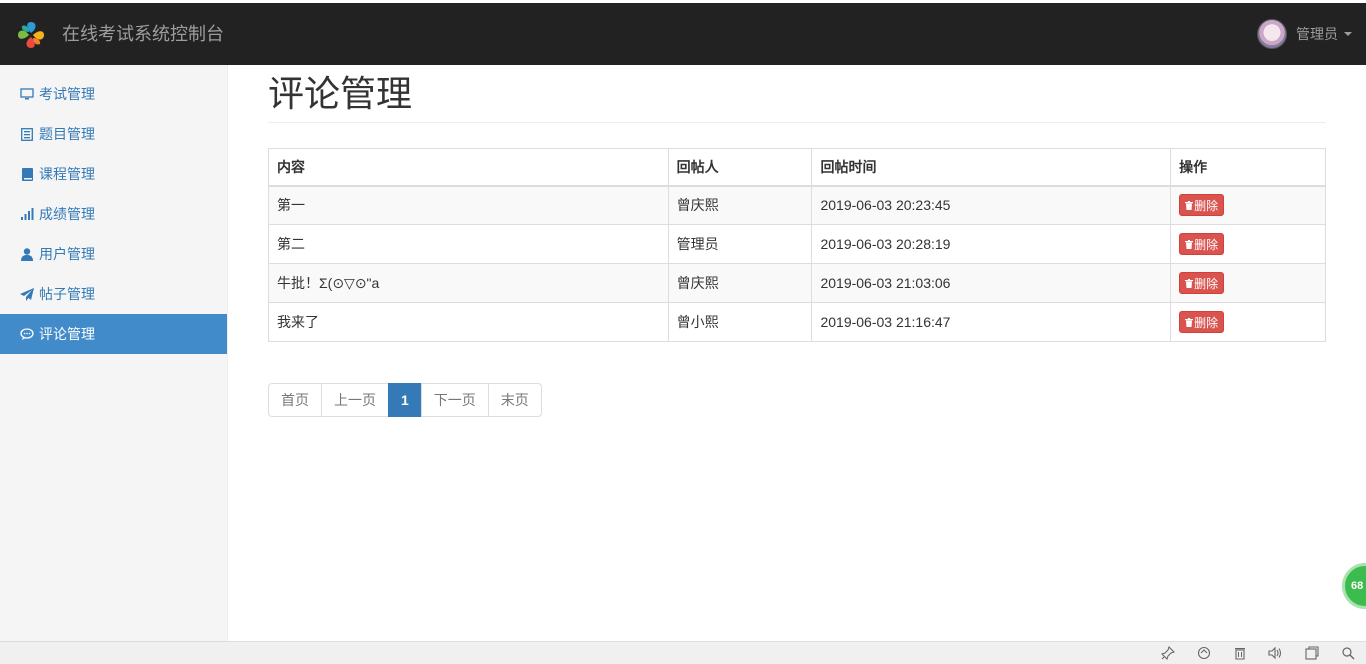 The image size is (1366, 664). Describe the element at coordinates (67, 214) in the screenshot. I see `sidebar-item-label: 成绩管理` at that location.